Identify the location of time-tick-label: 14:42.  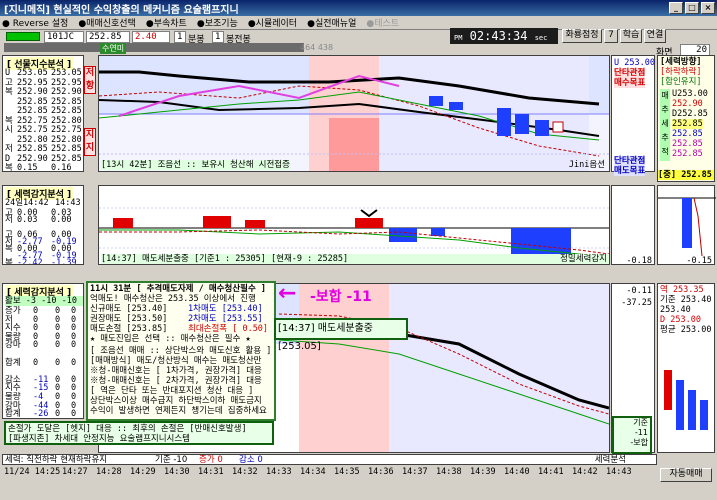
(585, 472).